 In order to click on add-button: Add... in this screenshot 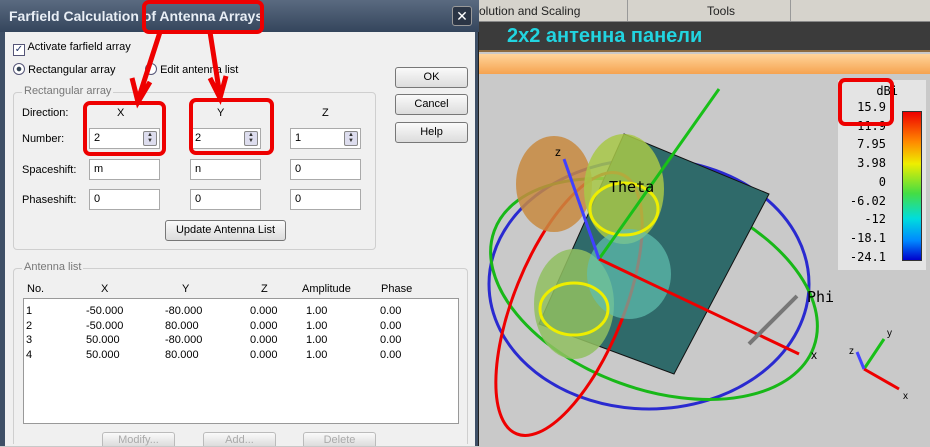, I will do `click(239, 439)`.